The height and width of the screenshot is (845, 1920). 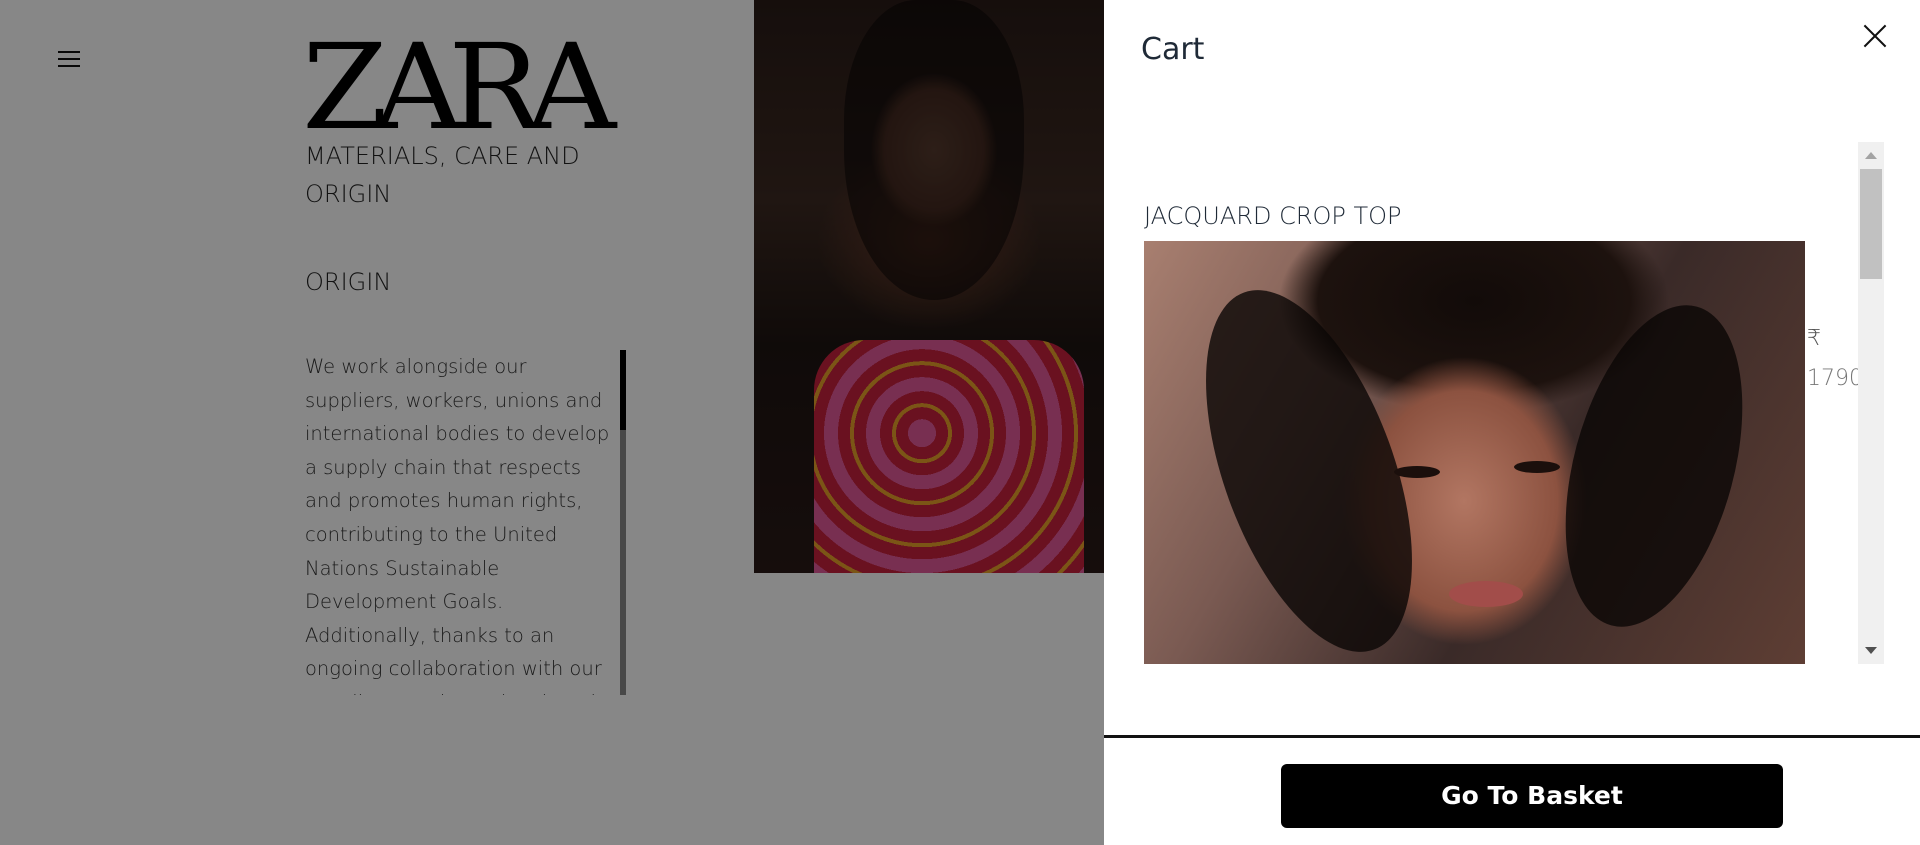 What do you see at coordinates (1875, 36) in the screenshot?
I see `close-icon` at bounding box center [1875, 36].